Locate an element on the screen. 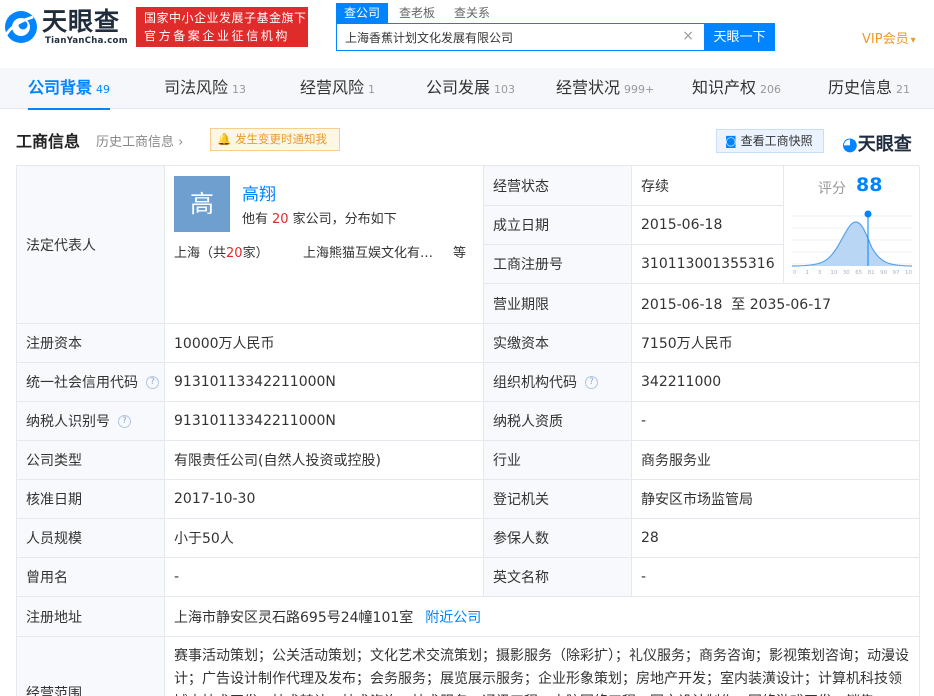 The width and height of the screenshot is (934, 696). search-box: × is located at coordinates (520, 37).